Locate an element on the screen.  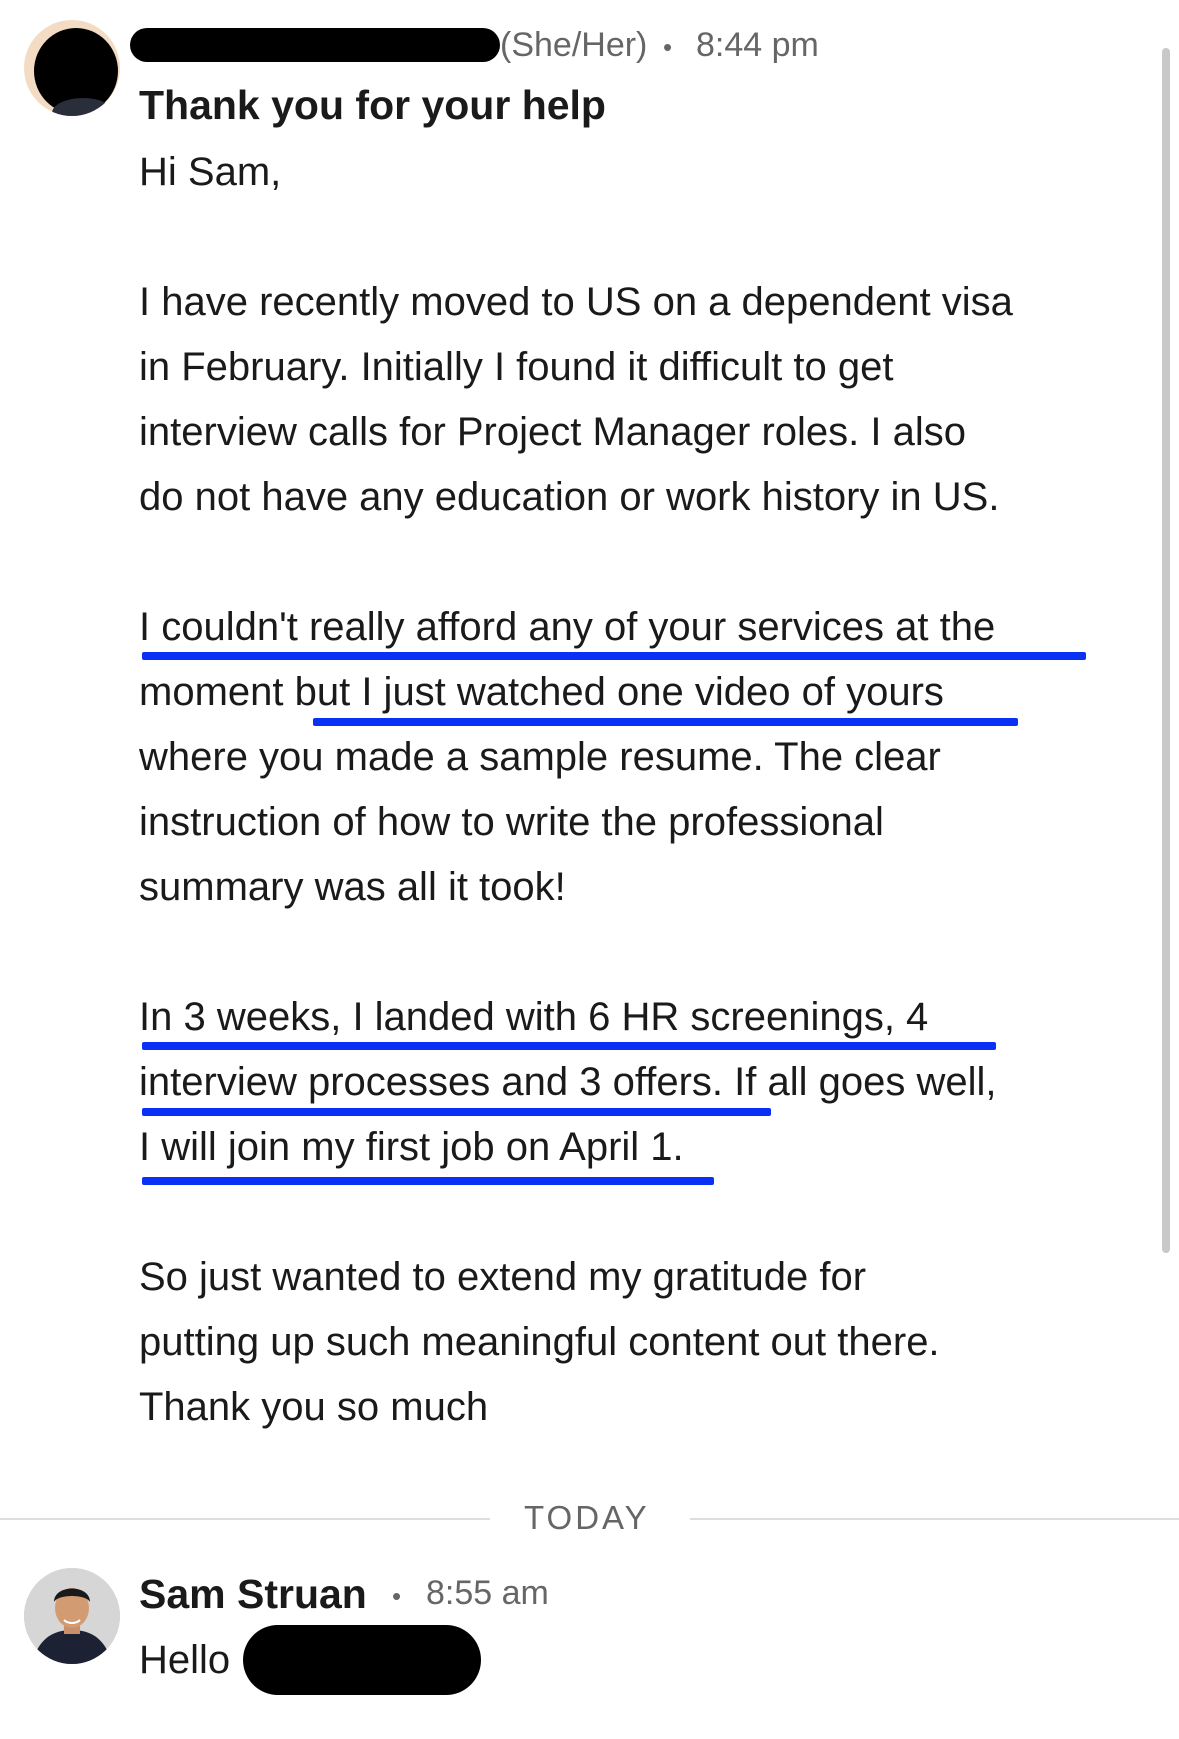
date-divider-left is located at coordinates (245, 1519).